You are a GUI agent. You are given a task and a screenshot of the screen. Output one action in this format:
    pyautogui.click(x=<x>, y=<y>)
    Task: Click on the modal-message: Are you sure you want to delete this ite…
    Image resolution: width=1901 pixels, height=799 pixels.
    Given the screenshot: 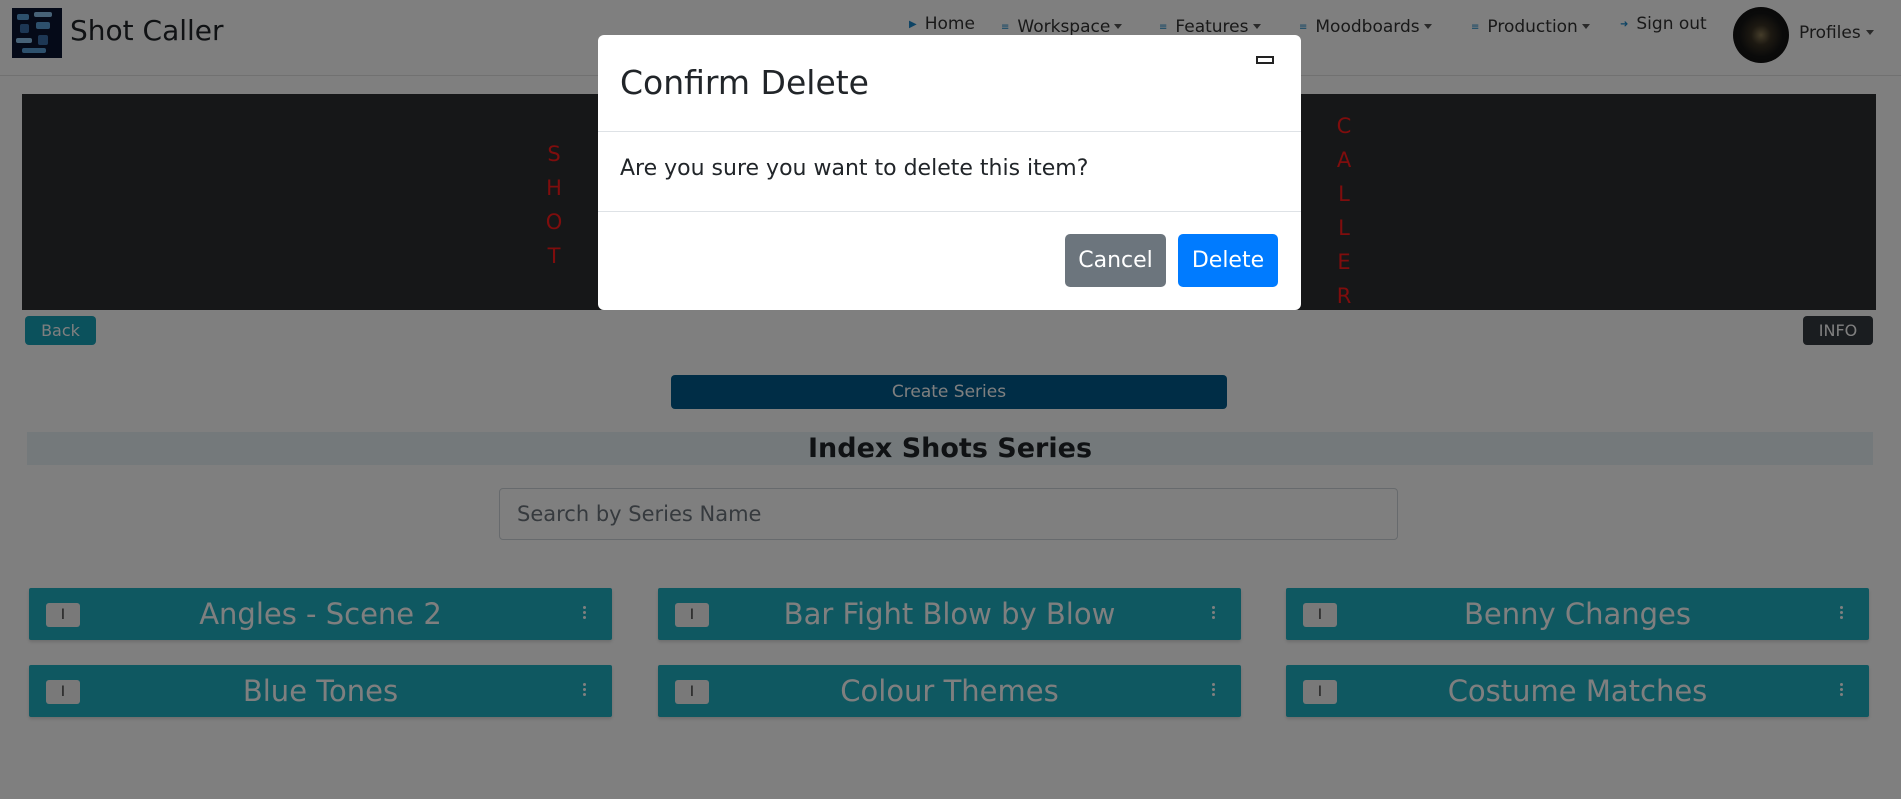 What is the action you would take?
    pyautogui.click(x=854, y=168)
    